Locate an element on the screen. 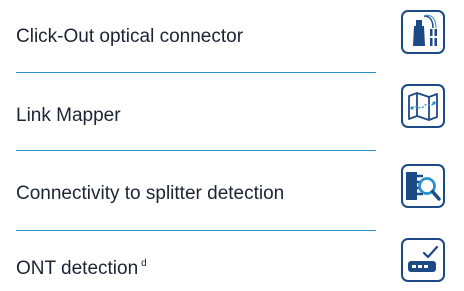 The width and height of the screenshot is (464, 291). feature-label: Click-Out optical connector is located at coordinates (130, 36).